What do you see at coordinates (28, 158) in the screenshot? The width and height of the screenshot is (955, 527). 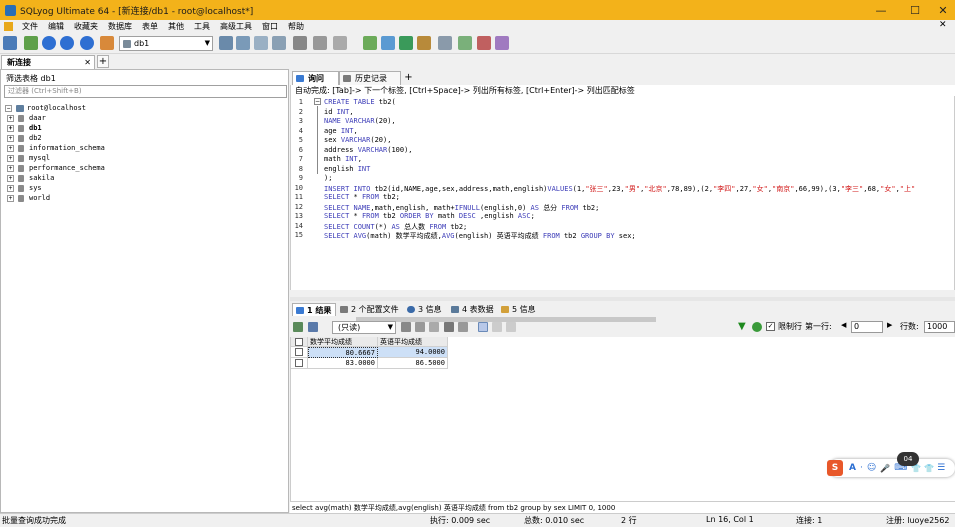 I see `tree-db-mysql: + mysql` at bounding box center [28, 158].